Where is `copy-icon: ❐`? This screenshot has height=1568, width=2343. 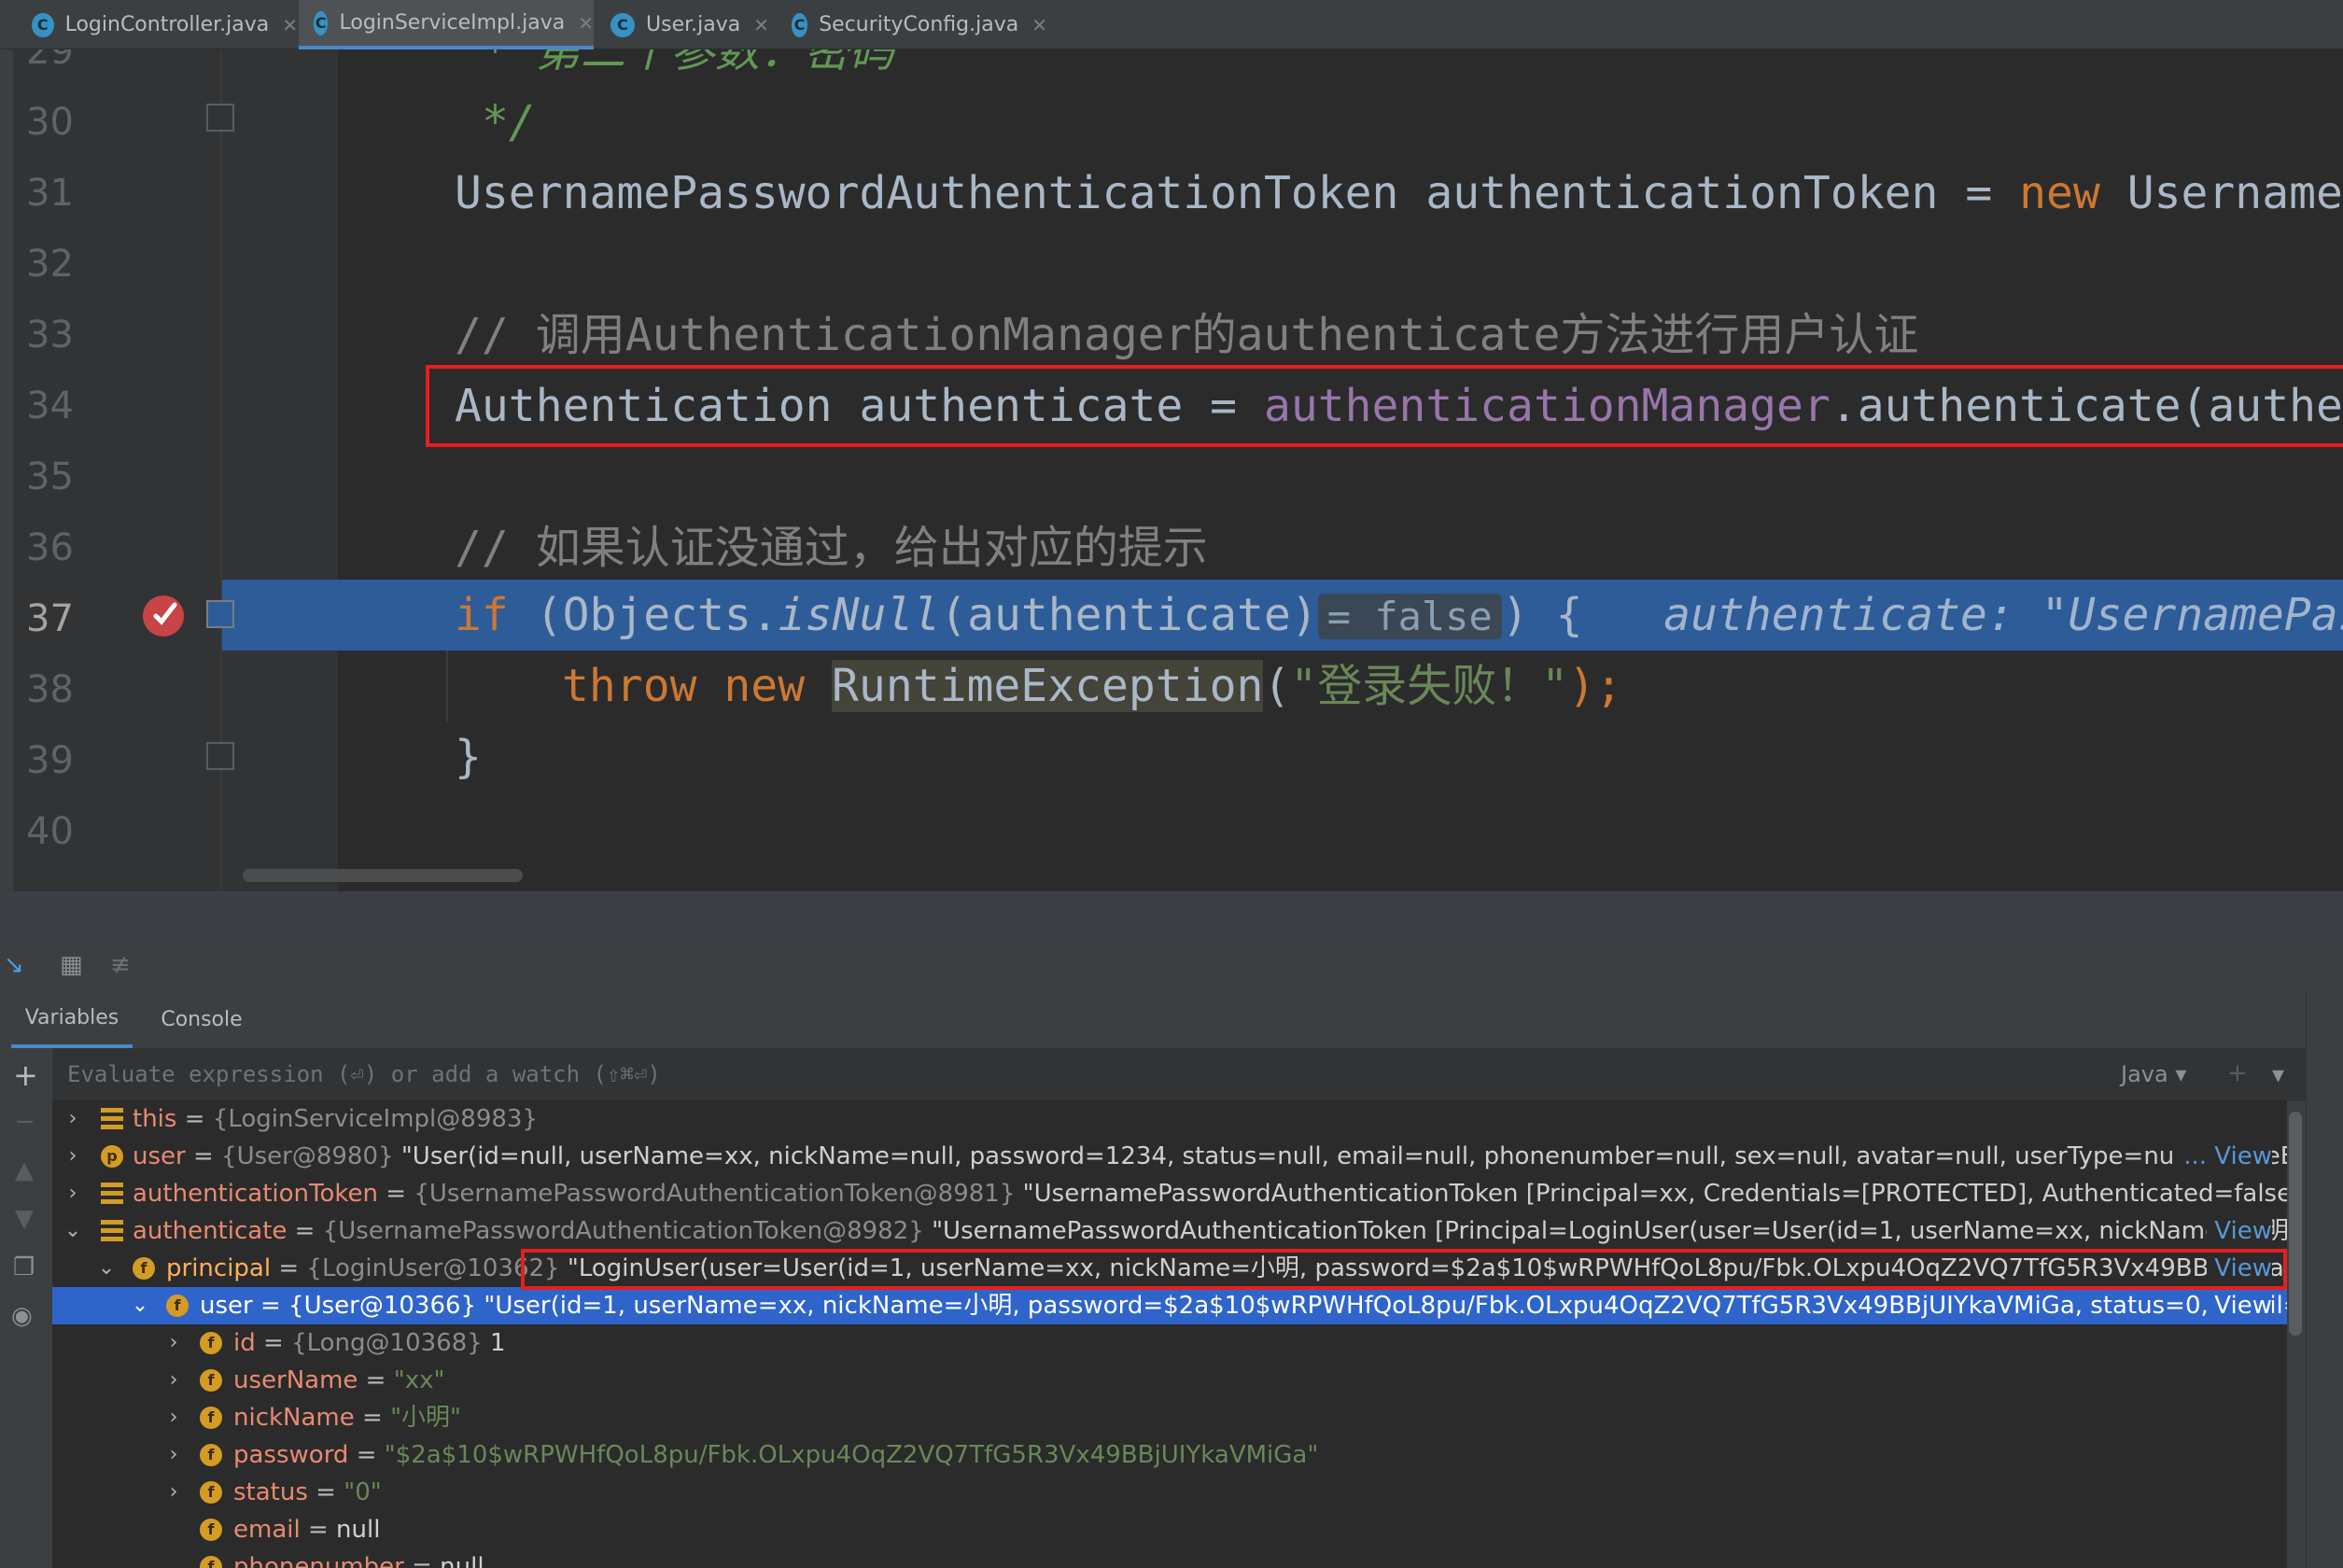 copy-icon: ❐ is located at coordinates (24, 1267).